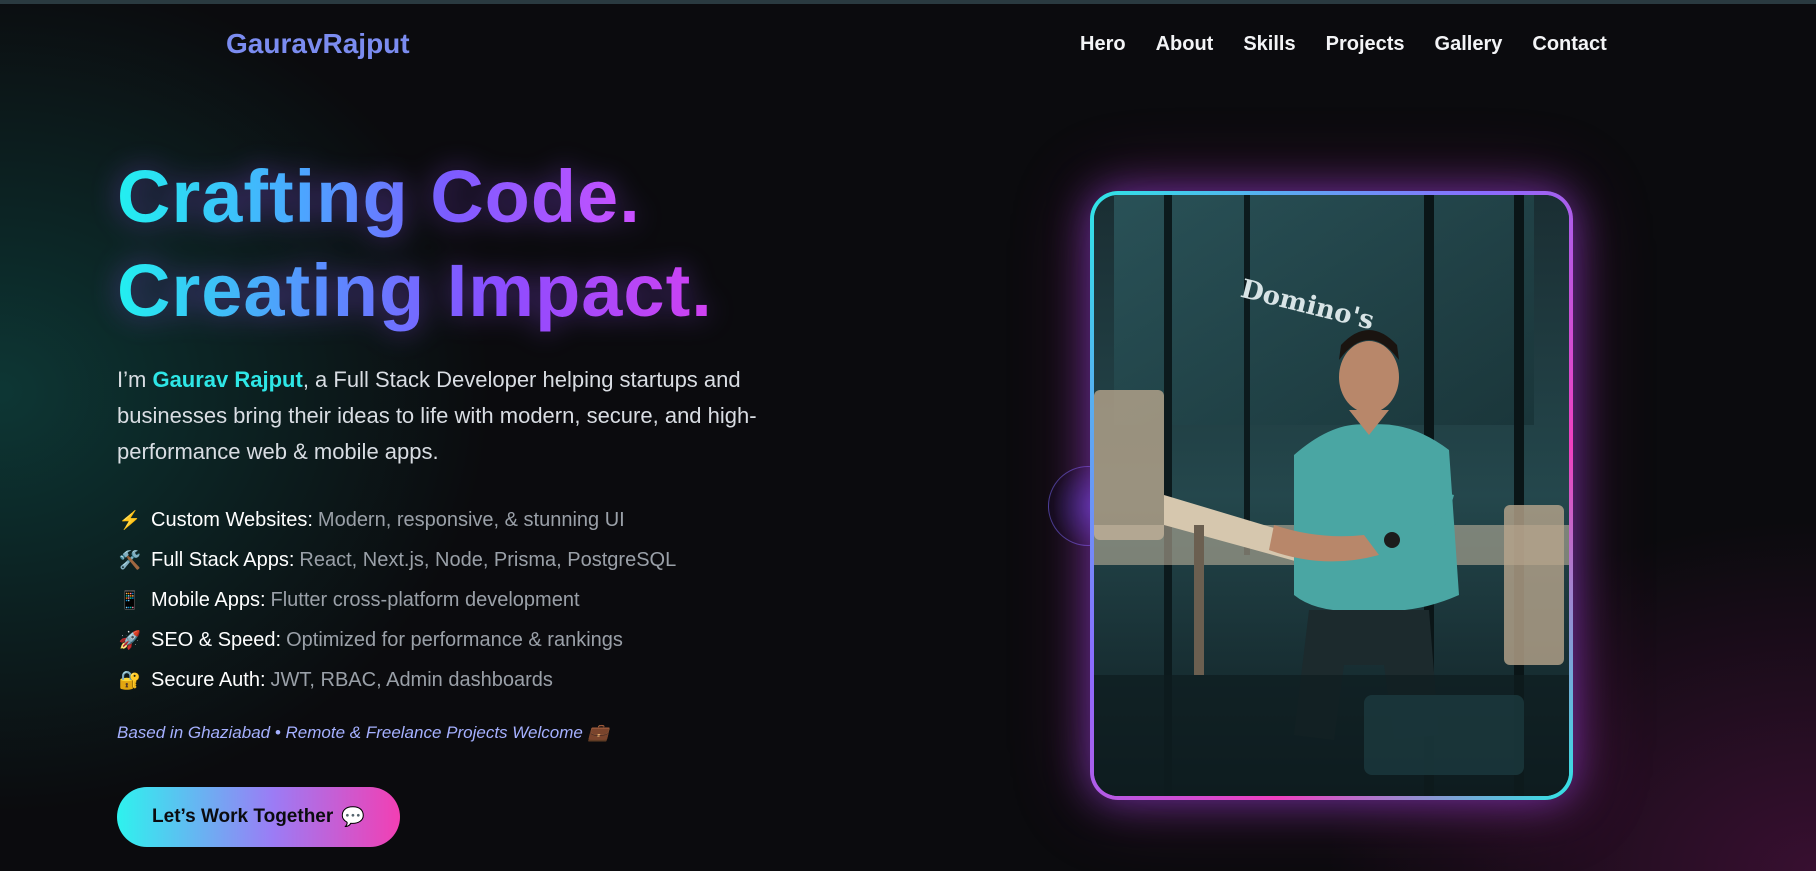 The image size is (1816, 871). Describe the element at coordinates (488, 559) in the screenshot. I see `feature-desc: React, Next.js, Node, Prisma, PostgreSQL` at that location.